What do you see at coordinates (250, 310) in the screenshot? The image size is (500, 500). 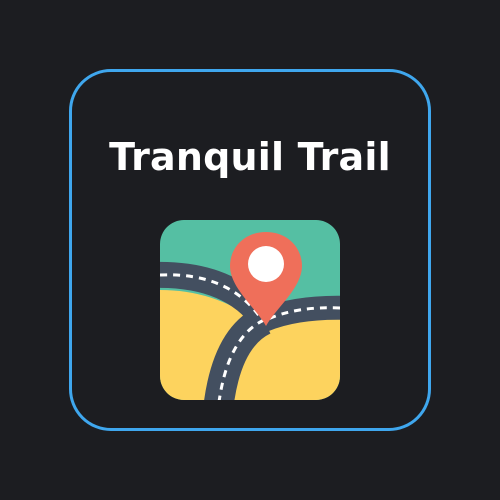 I see `map-location-pin-road-icon` at bounding box center [250, 310].